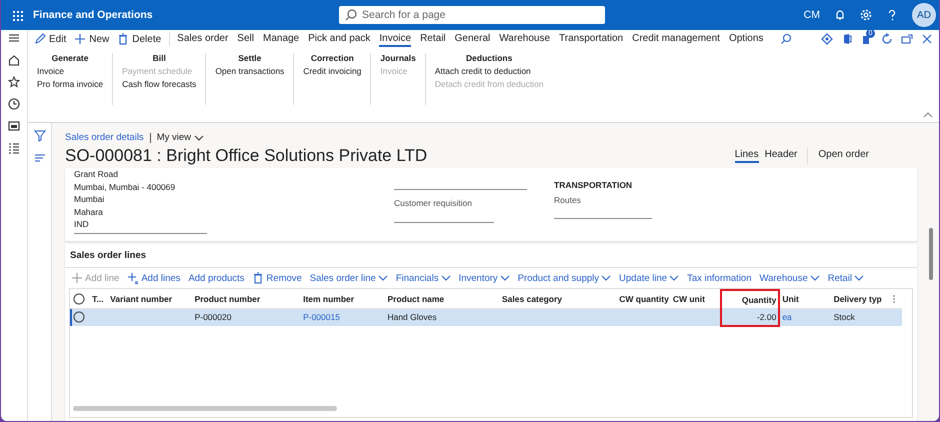 The height and width of the screenshot is (422, 940). What do you see at coordinates (90, 199) in the screenshot?
I see `address-line: Mumbai` at bounding box center [90, 199].